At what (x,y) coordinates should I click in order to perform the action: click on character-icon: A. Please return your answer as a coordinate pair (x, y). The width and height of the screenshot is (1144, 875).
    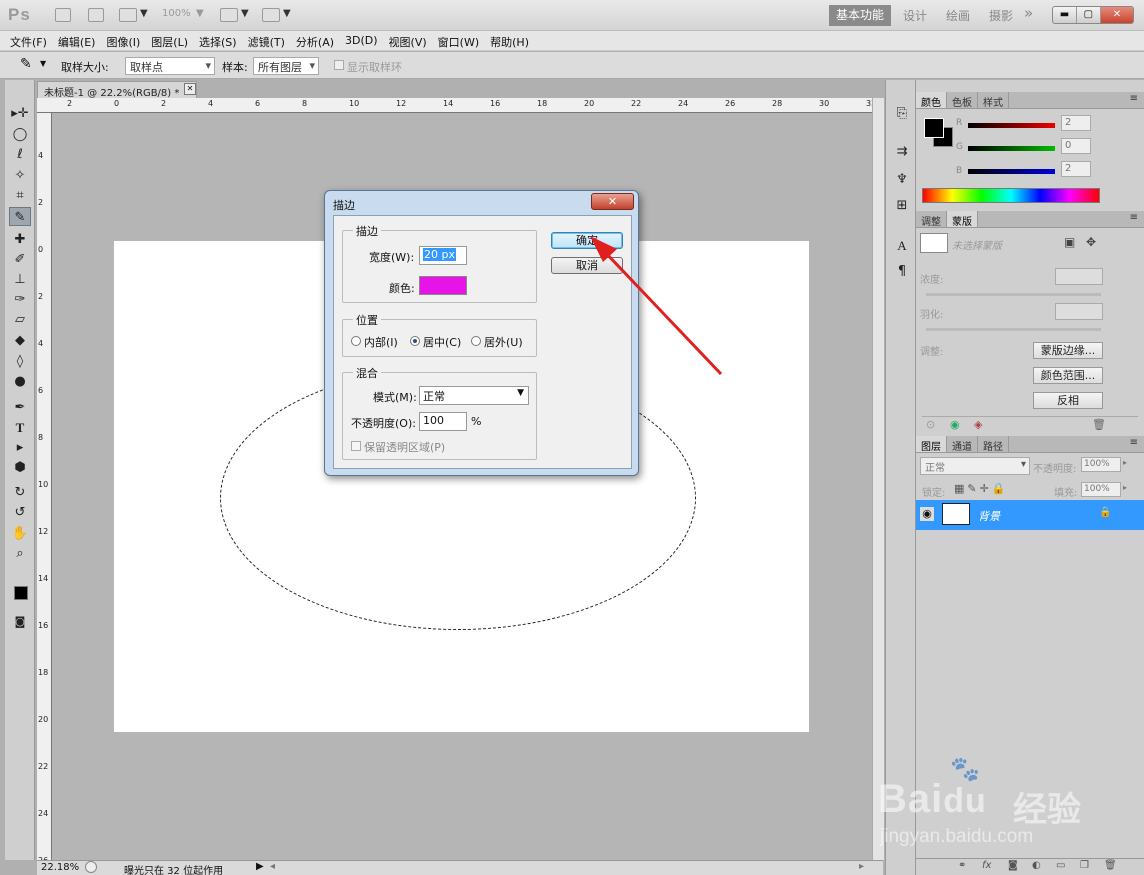
    Looking at the image, I should click on (902, 248).